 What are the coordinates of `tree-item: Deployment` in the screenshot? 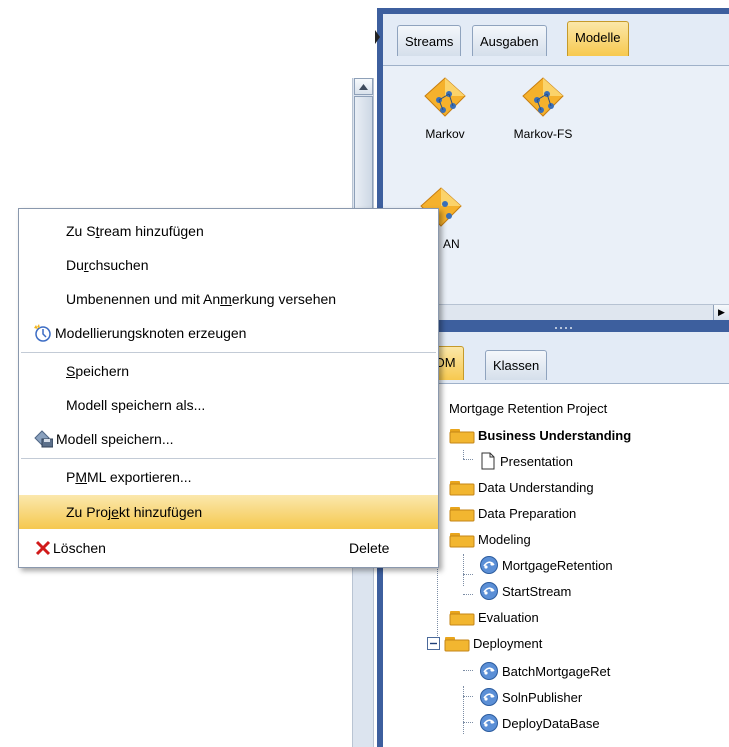 It's located at (484, 643).